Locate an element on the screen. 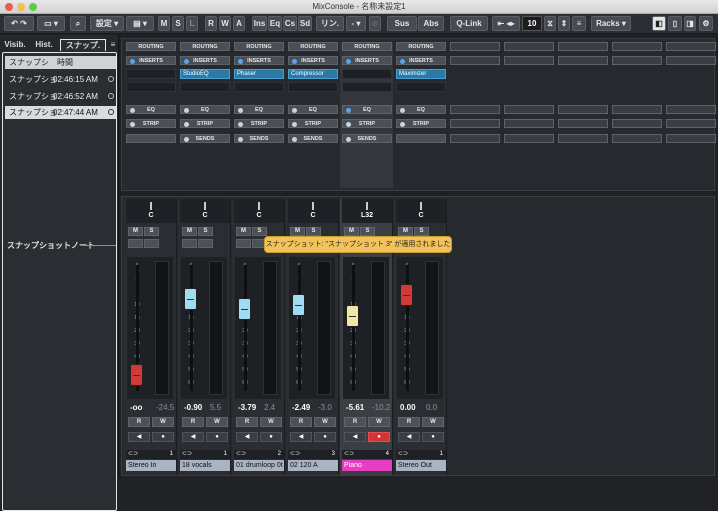 The width and height of the screenshot is (718, 511). insert-slot: Phaser is located at coordinates (259, 74).